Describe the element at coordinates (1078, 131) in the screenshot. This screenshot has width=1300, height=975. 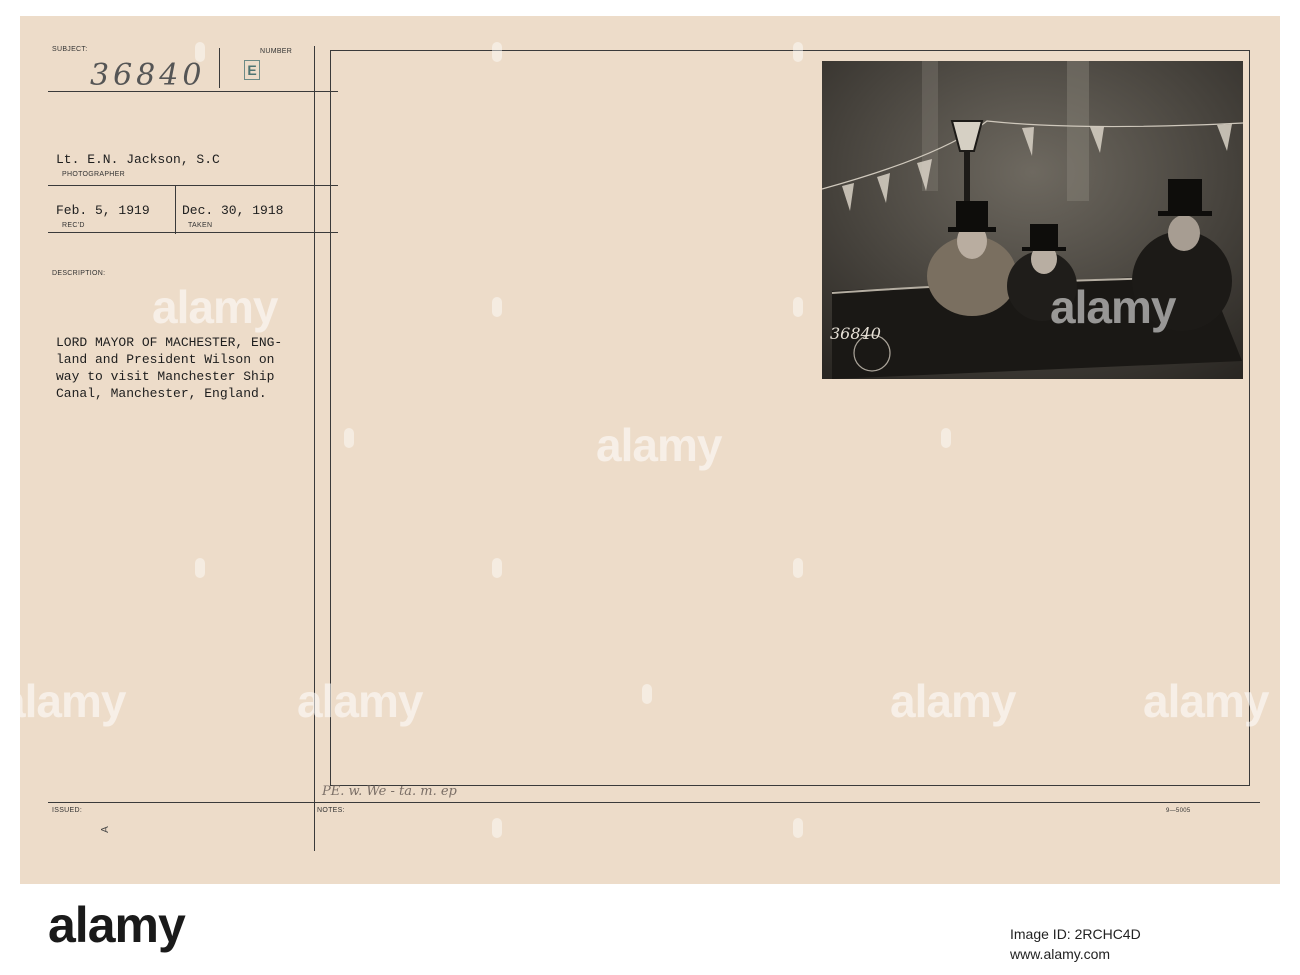
I see `building-column` at that location.